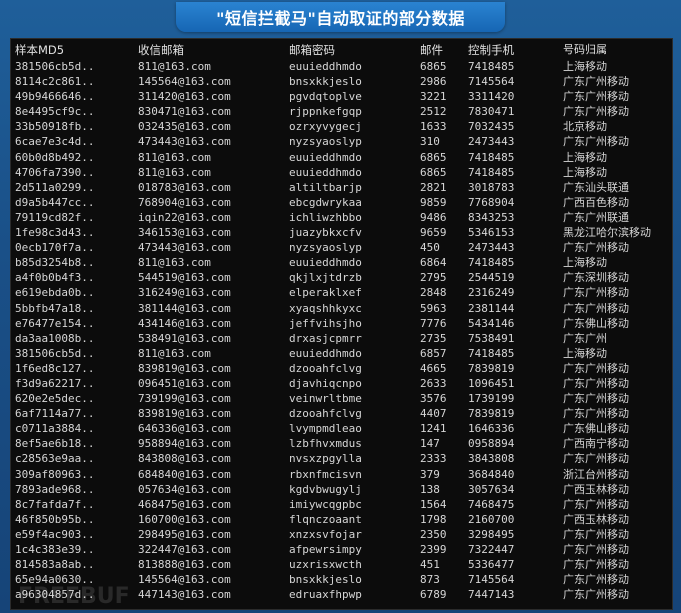  I want to click on cell-control-phone: 3311420, so click(491, 97).